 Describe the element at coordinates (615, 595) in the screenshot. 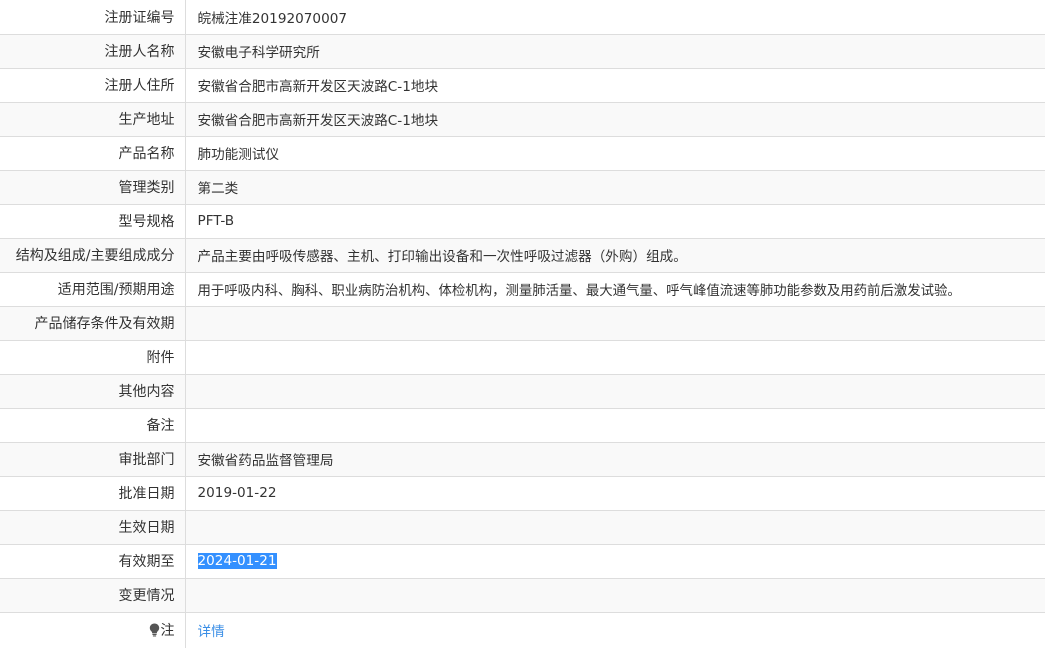

I see `value-change-status` at that location.